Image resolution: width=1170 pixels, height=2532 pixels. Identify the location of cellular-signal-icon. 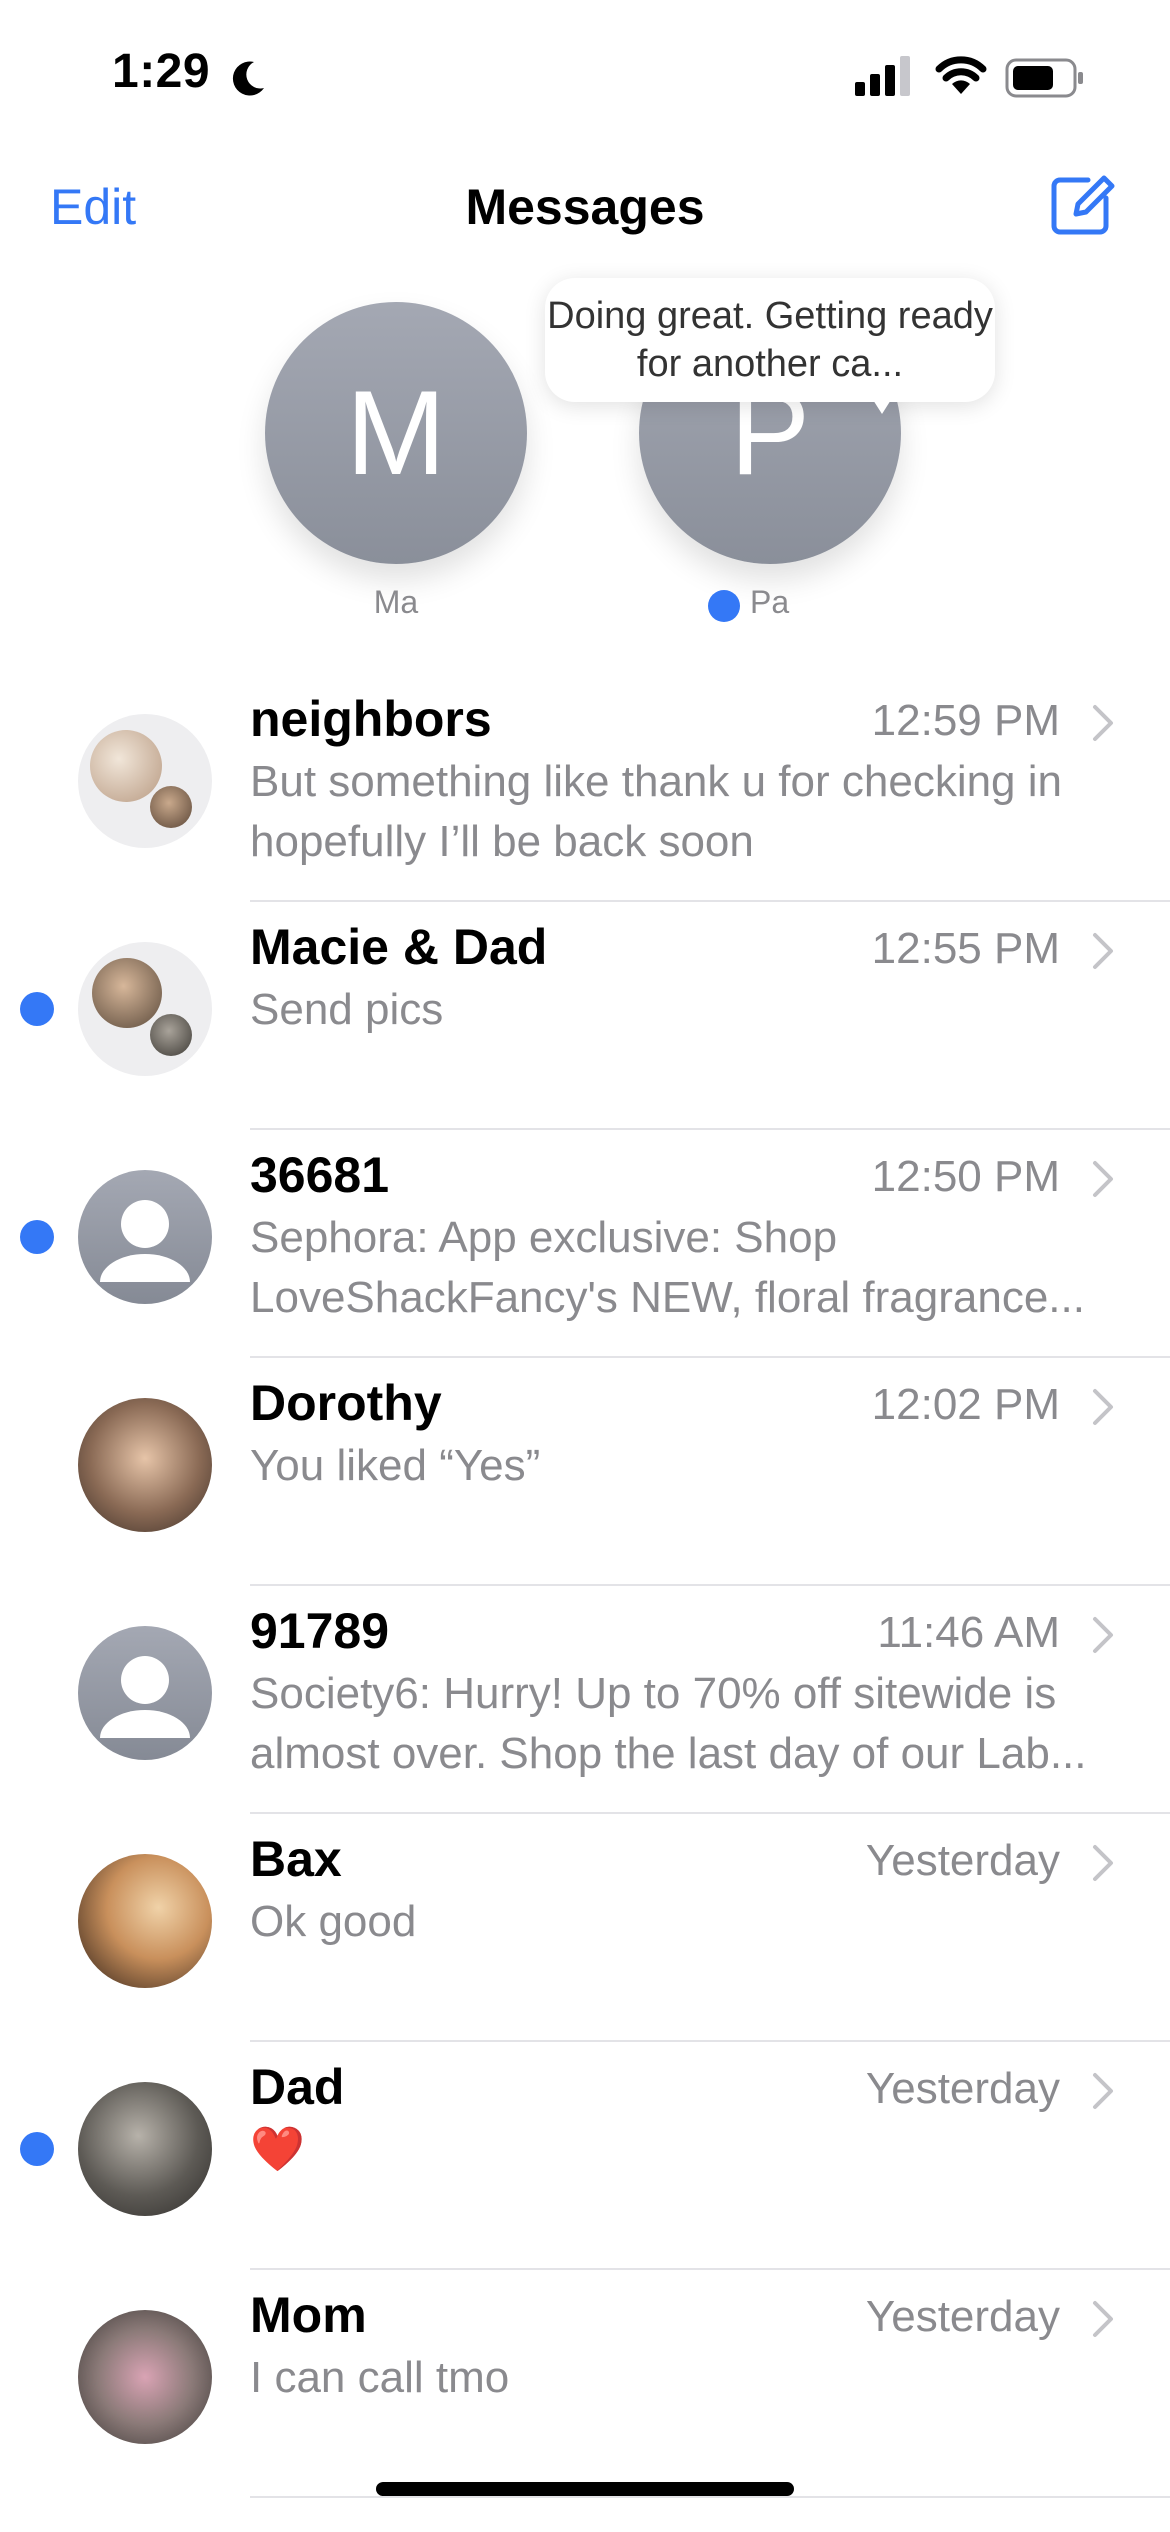
(882, 76).